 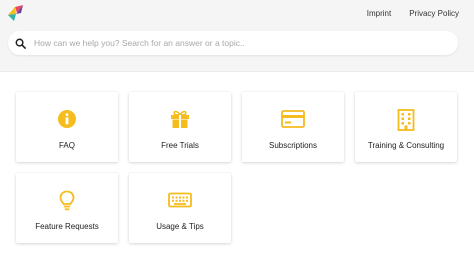 I want to click on info-icon, so click(x=67, y=119).